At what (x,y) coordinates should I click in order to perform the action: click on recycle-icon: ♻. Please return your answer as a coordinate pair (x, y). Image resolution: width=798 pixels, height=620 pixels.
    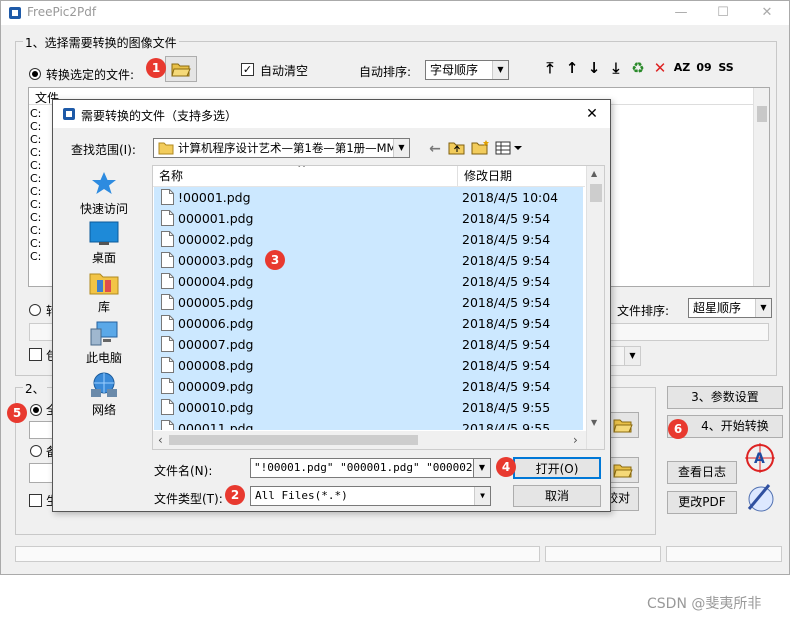
    Looking at the image, I should click on (638, 68).